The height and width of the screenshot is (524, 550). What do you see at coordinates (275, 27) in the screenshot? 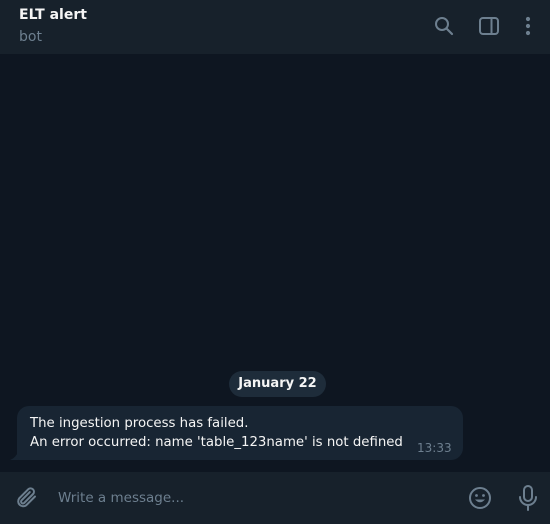
I see `chat-header: ELT alert bot` at bounding box center [275, 27].